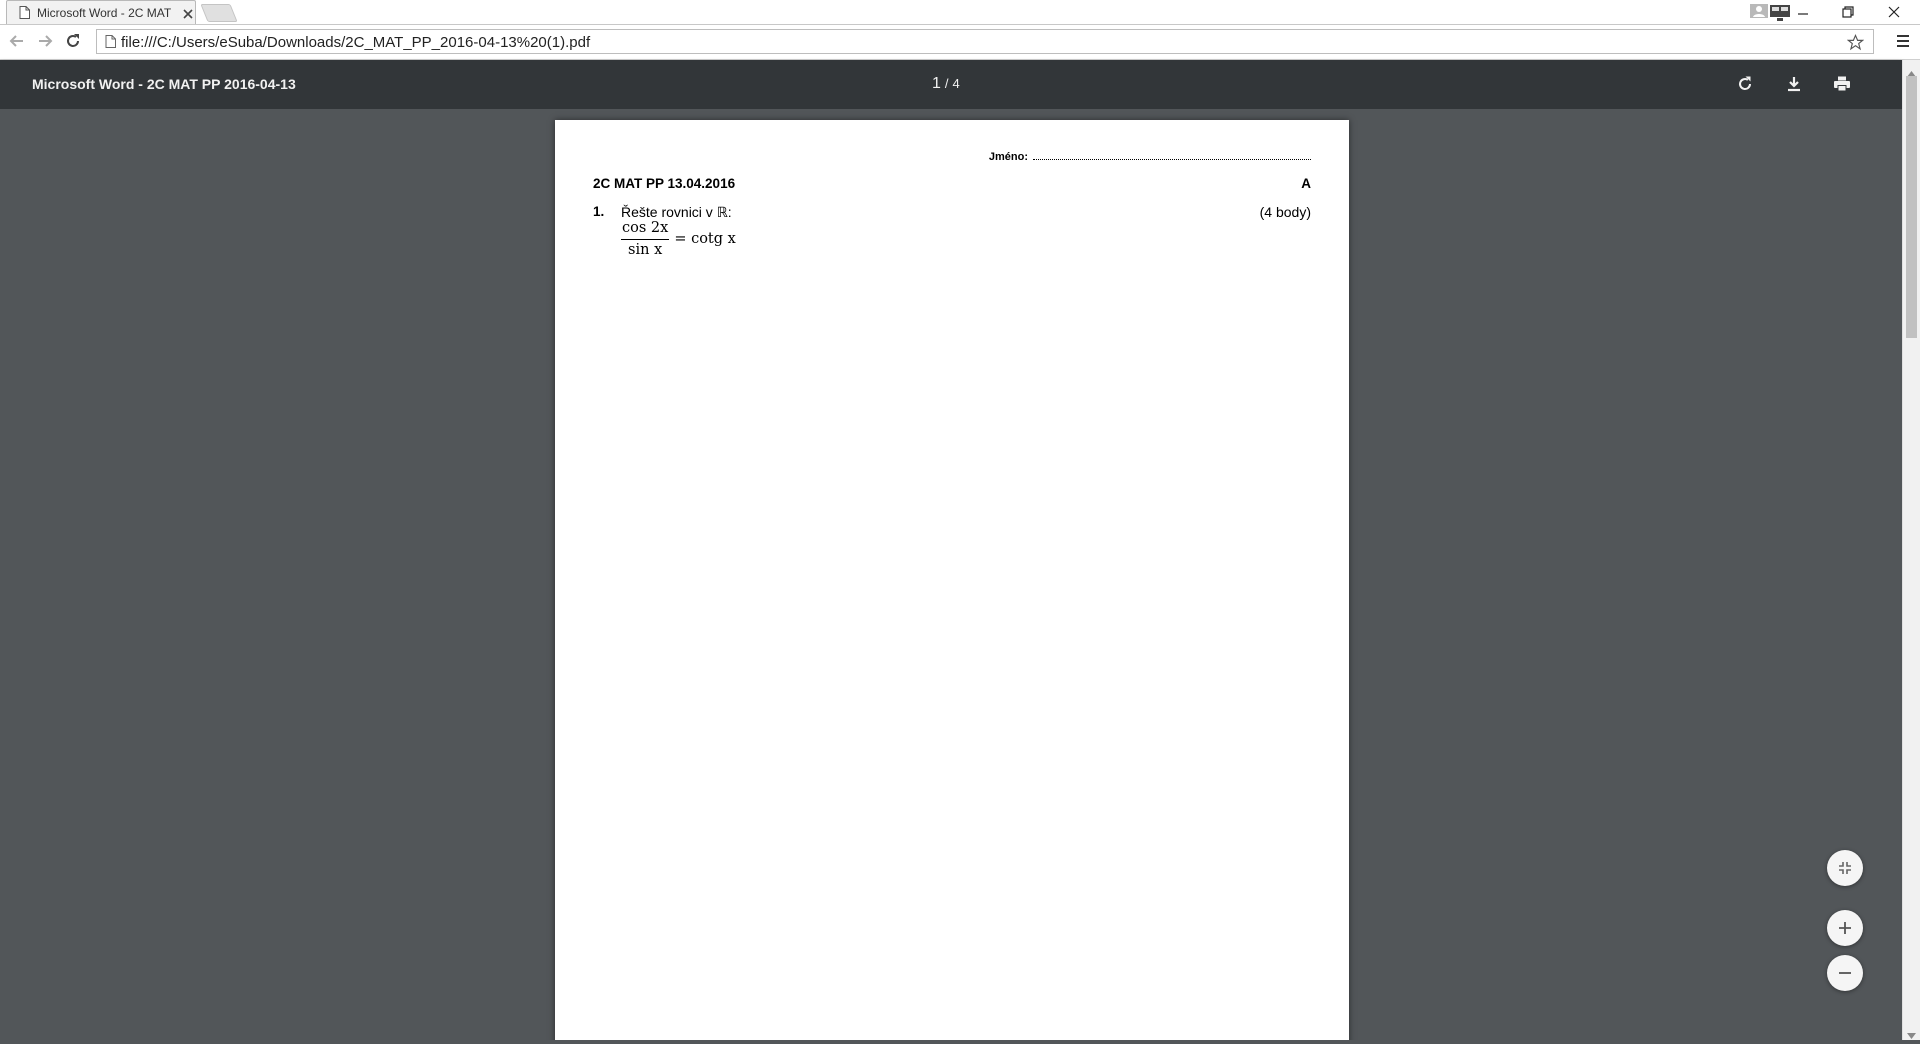  I want to click on tab-title: Microsoft Word - 2C MAT, so click(104, 13).